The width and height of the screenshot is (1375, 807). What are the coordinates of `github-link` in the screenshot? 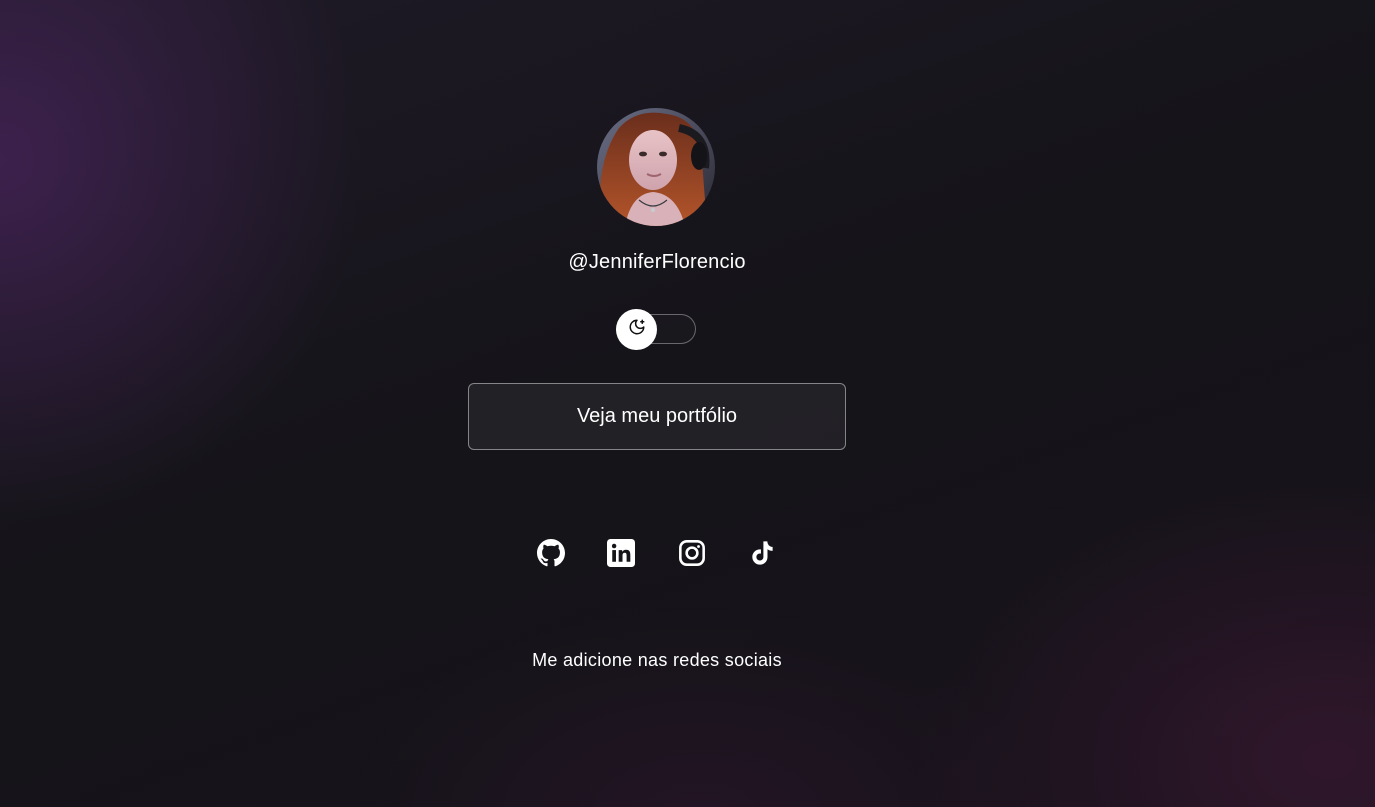 It's located at (551, 553).